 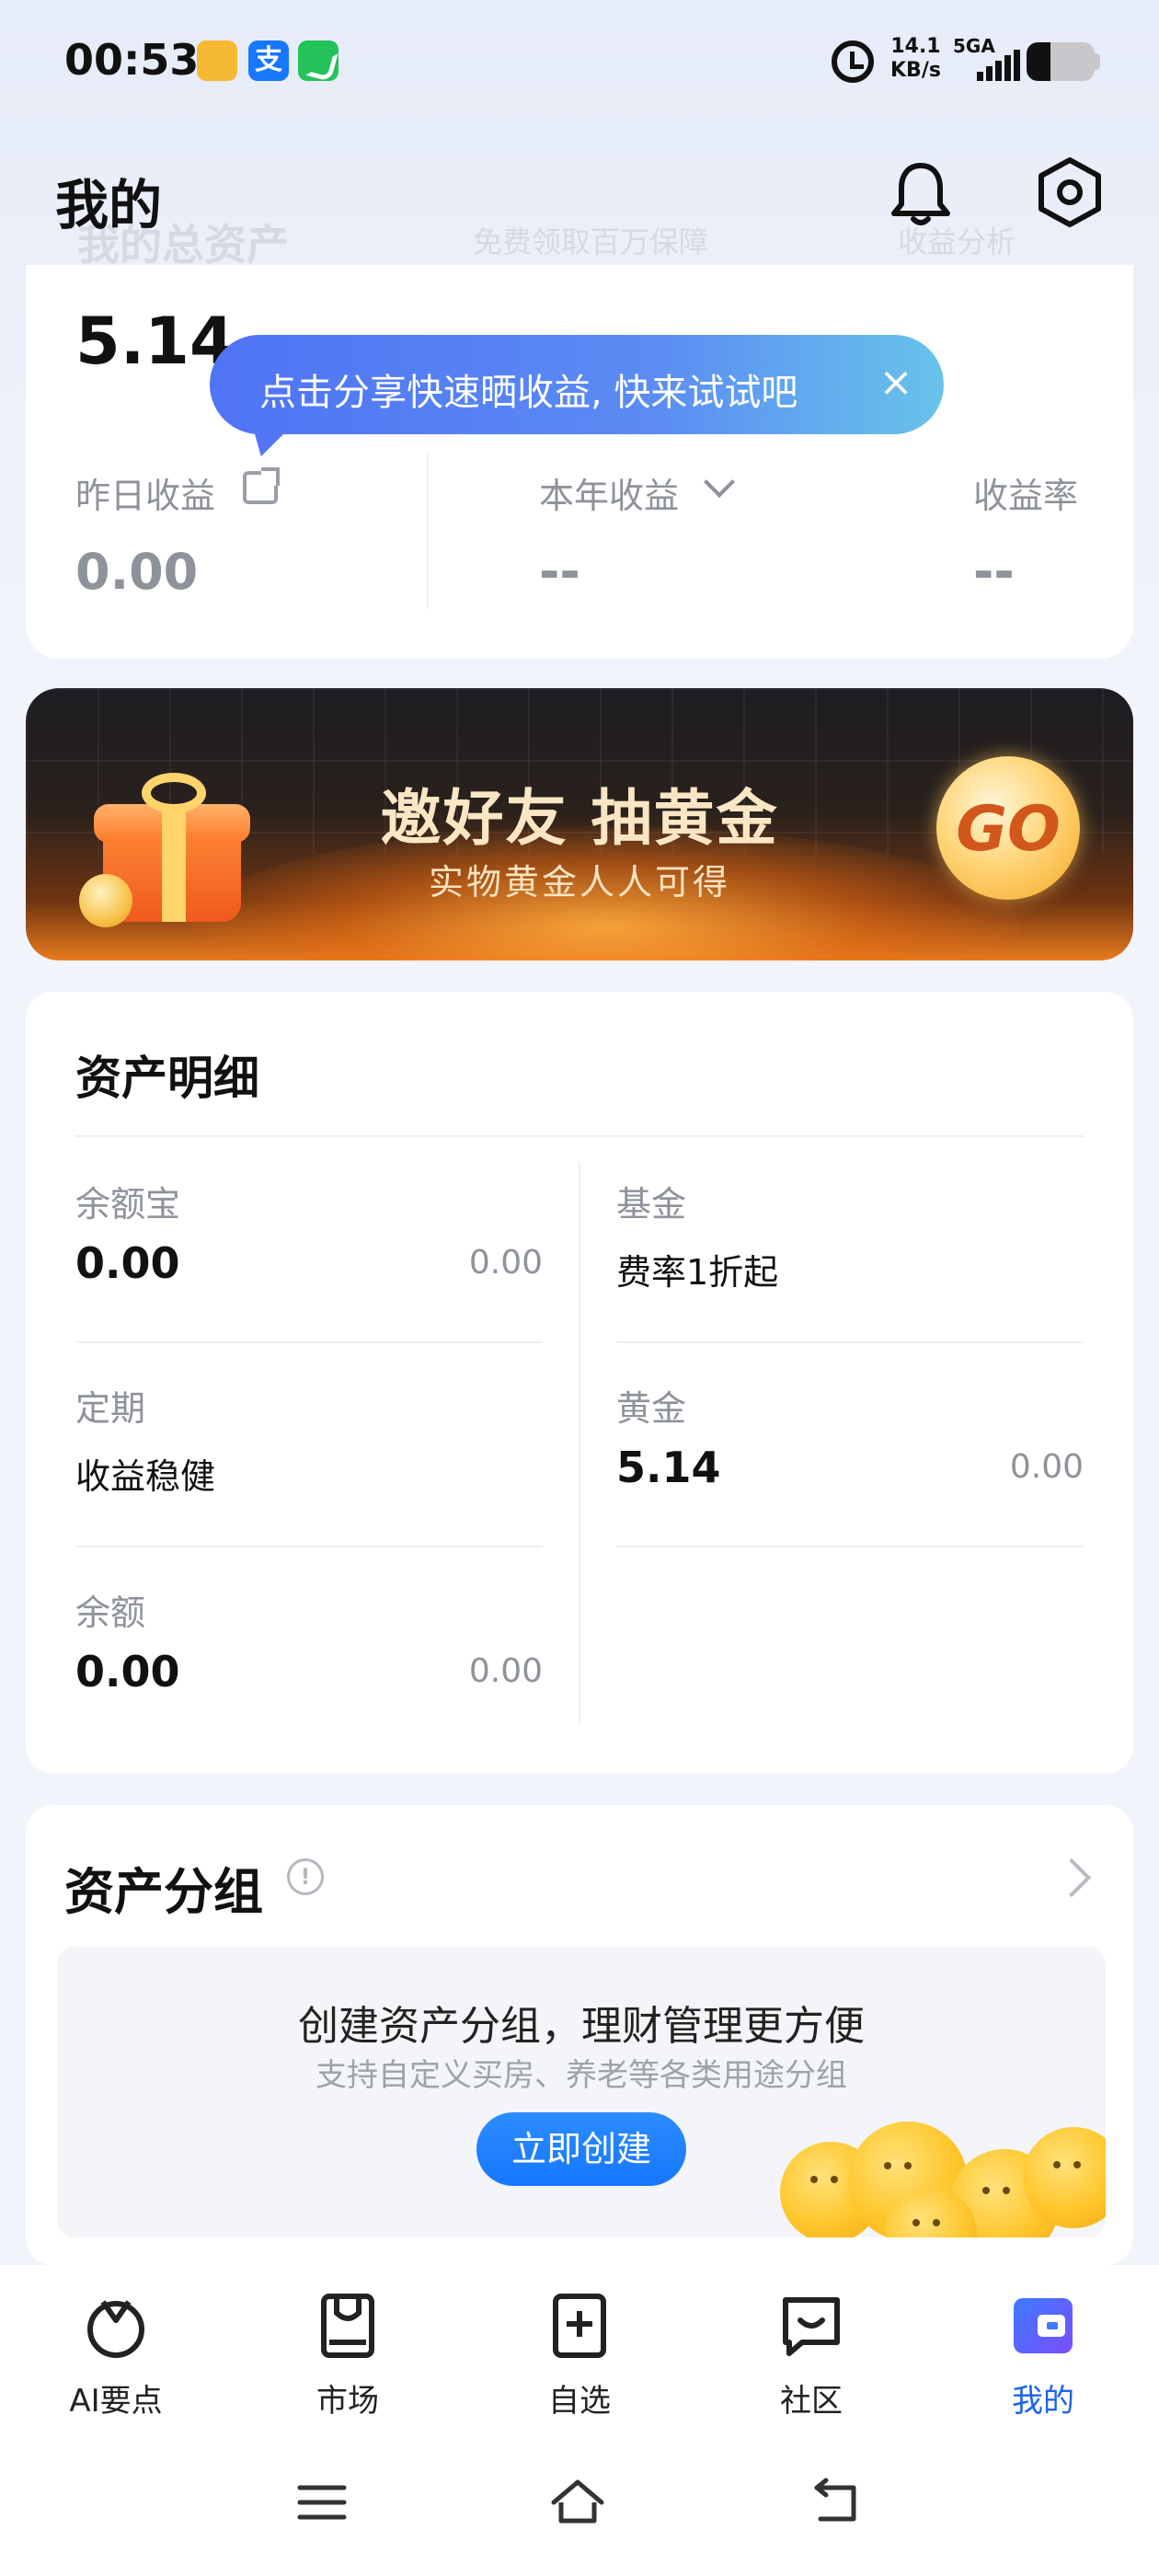 I want to click on nav-item-mine: 我的, so click(x=1043, y=2357).